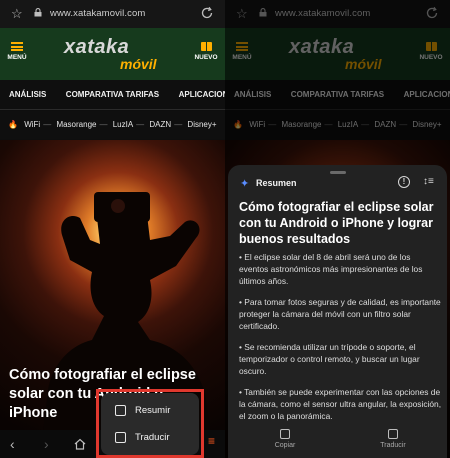 This screenshot has height=458, width=450. I want to click on lock-icon, so click(38, 12).